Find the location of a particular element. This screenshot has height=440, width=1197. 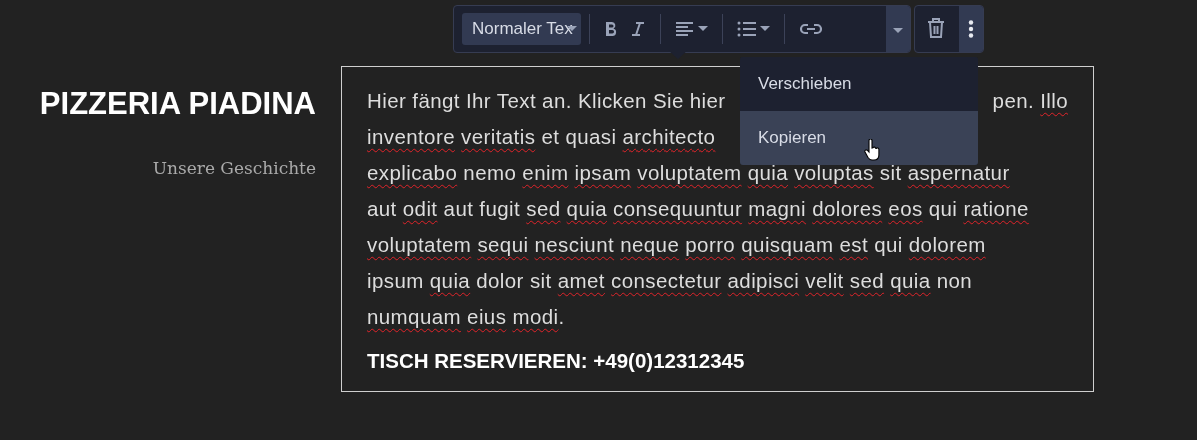

text-line: Hier fängt Ihr Text an. Klicken Sie hier is located at coordinates (546, 101).